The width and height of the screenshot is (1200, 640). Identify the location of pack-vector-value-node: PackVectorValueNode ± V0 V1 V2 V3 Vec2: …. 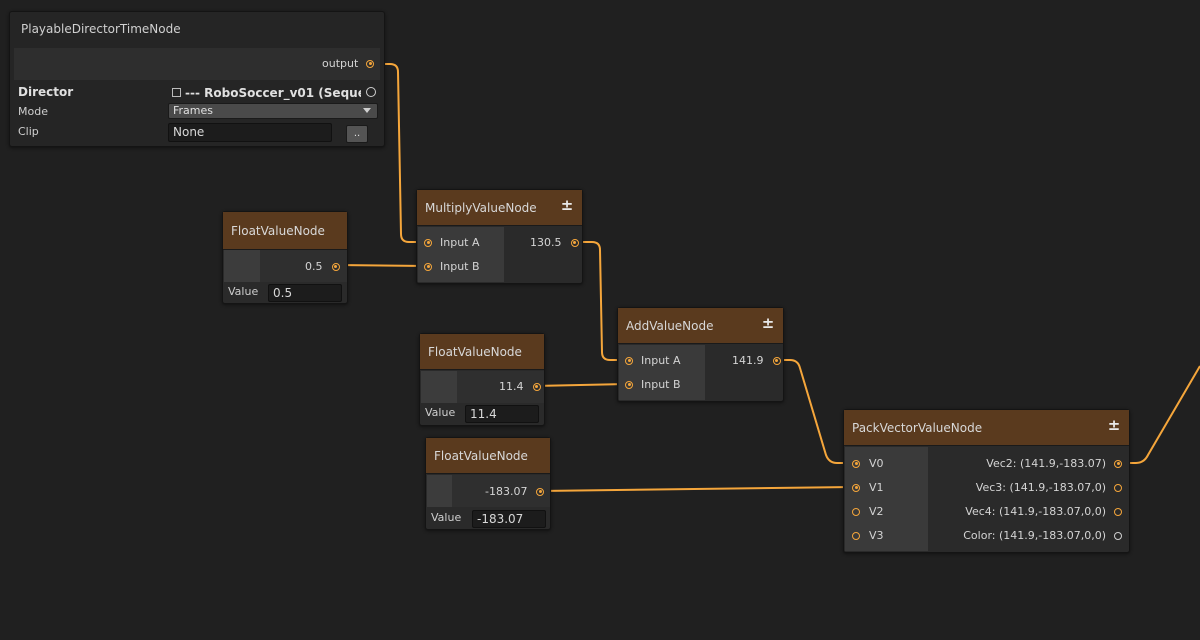
(986, 481).